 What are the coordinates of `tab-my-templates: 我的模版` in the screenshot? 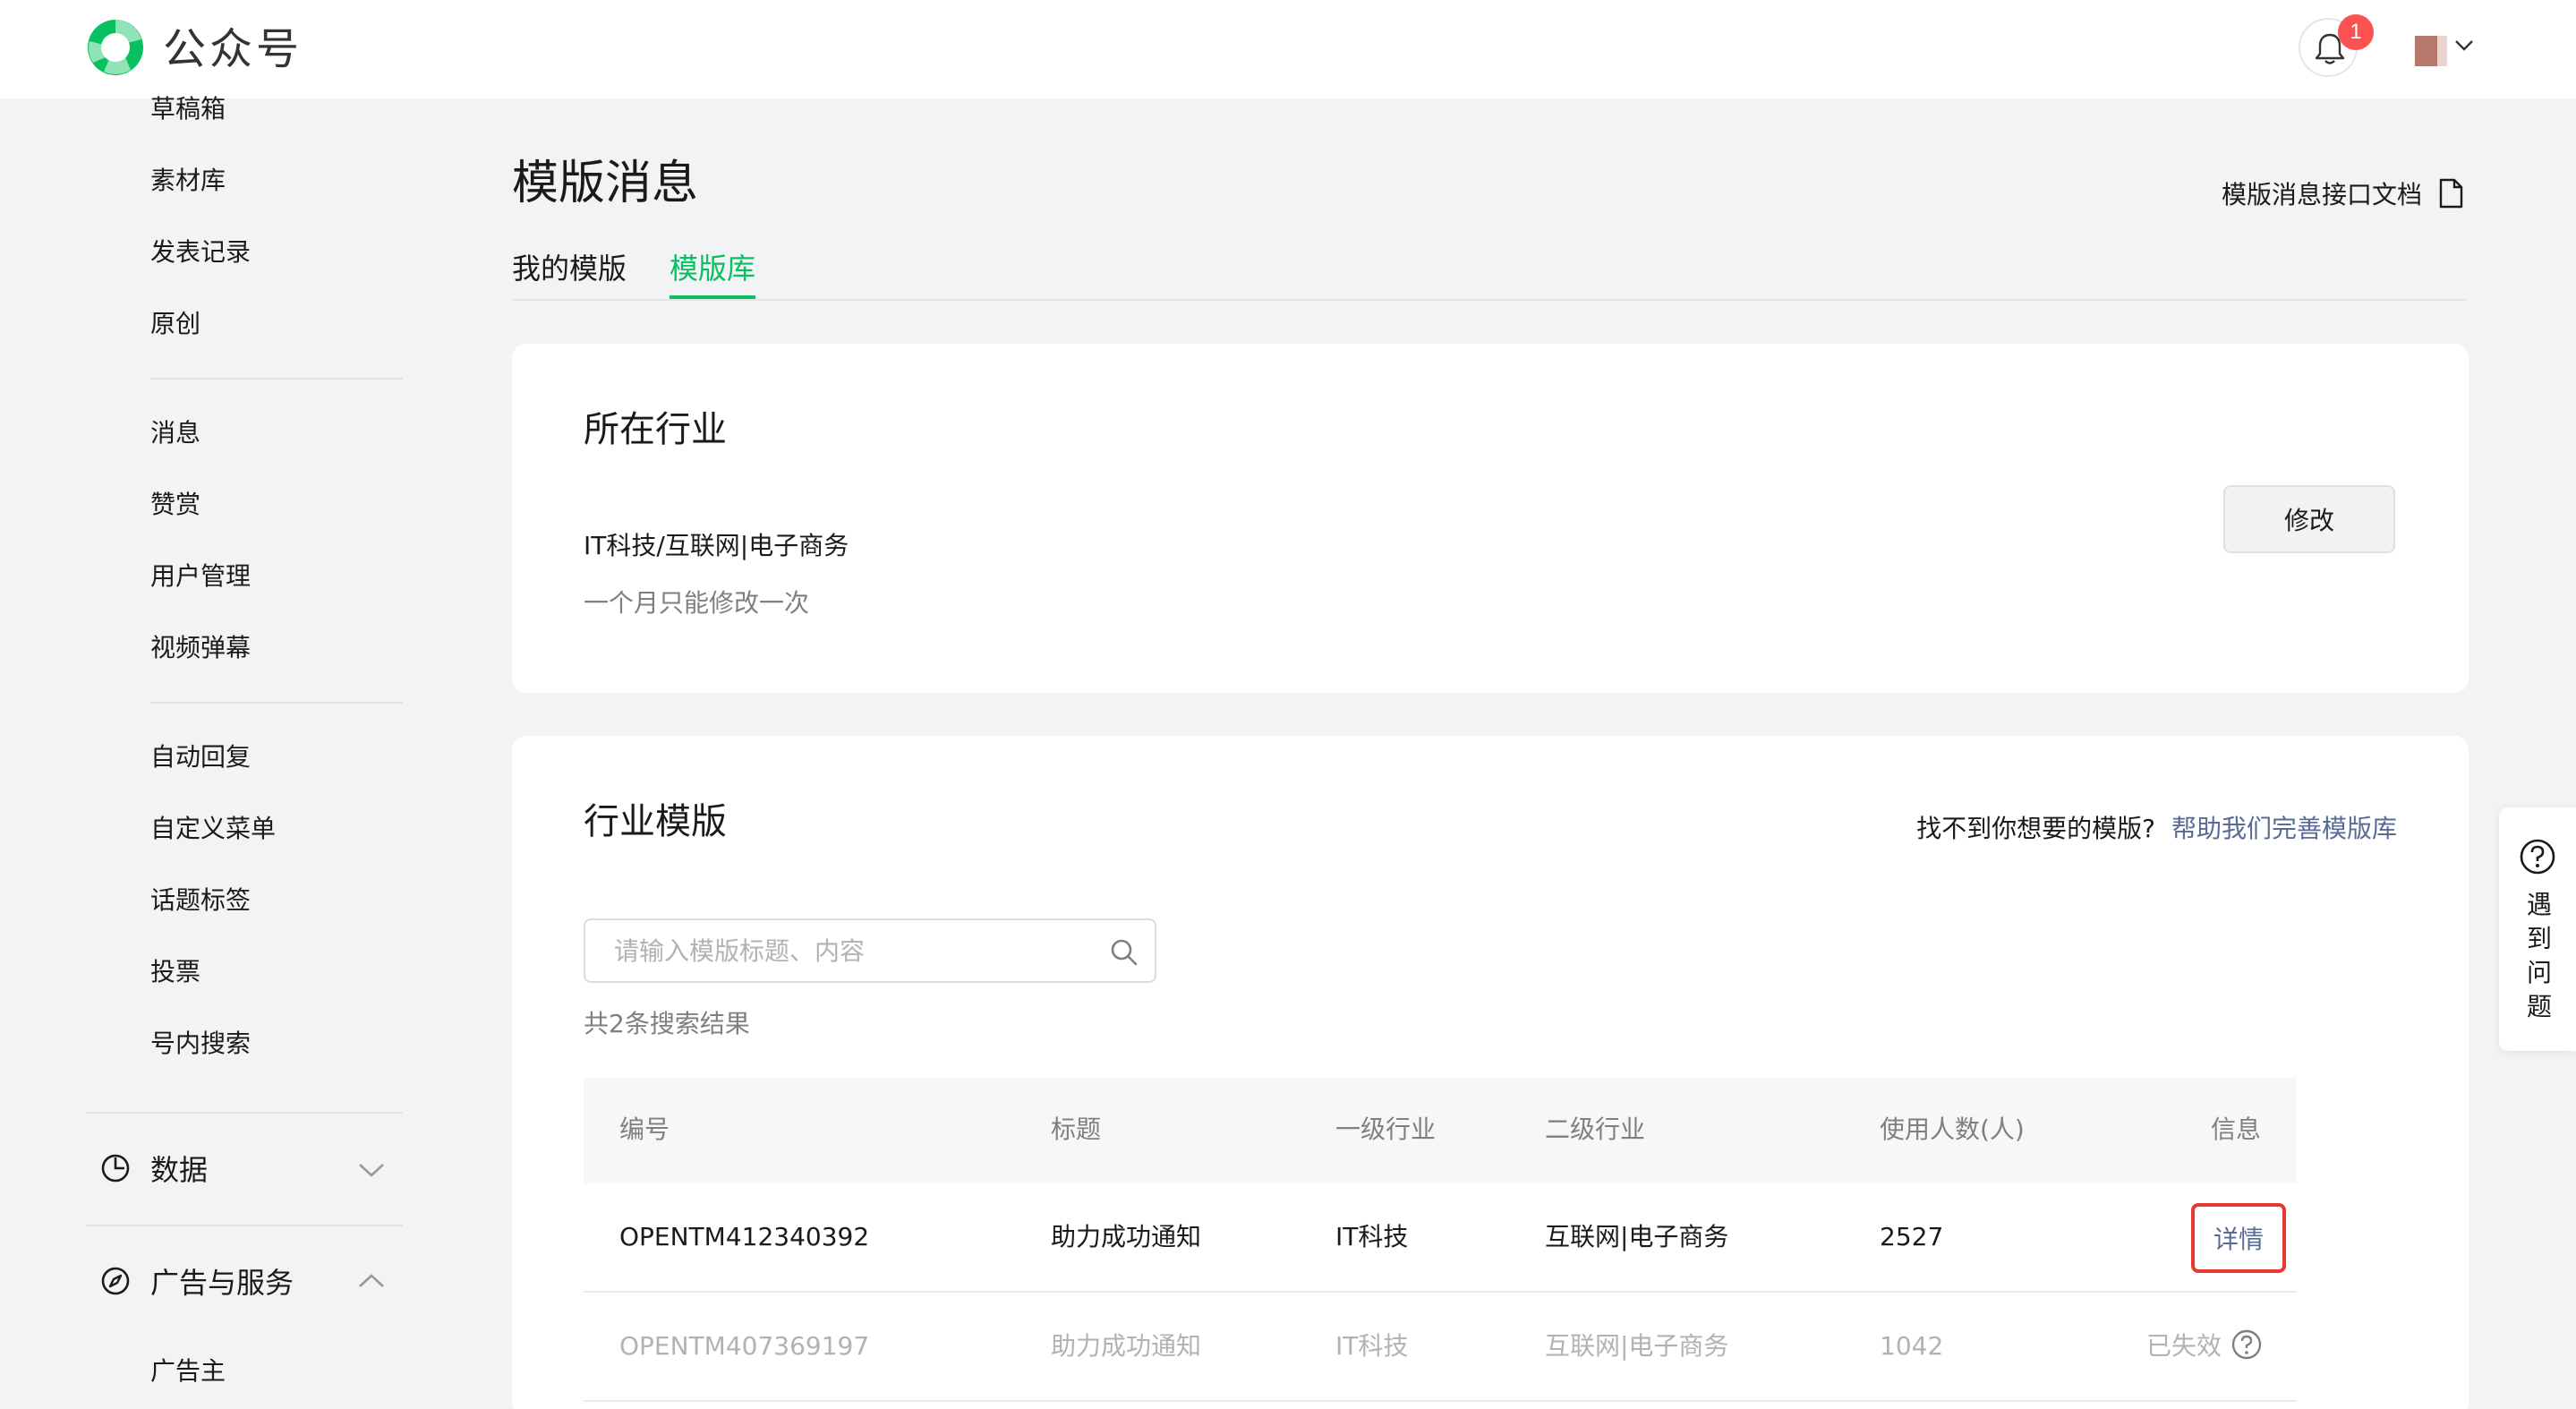 It's located at (569, 269).